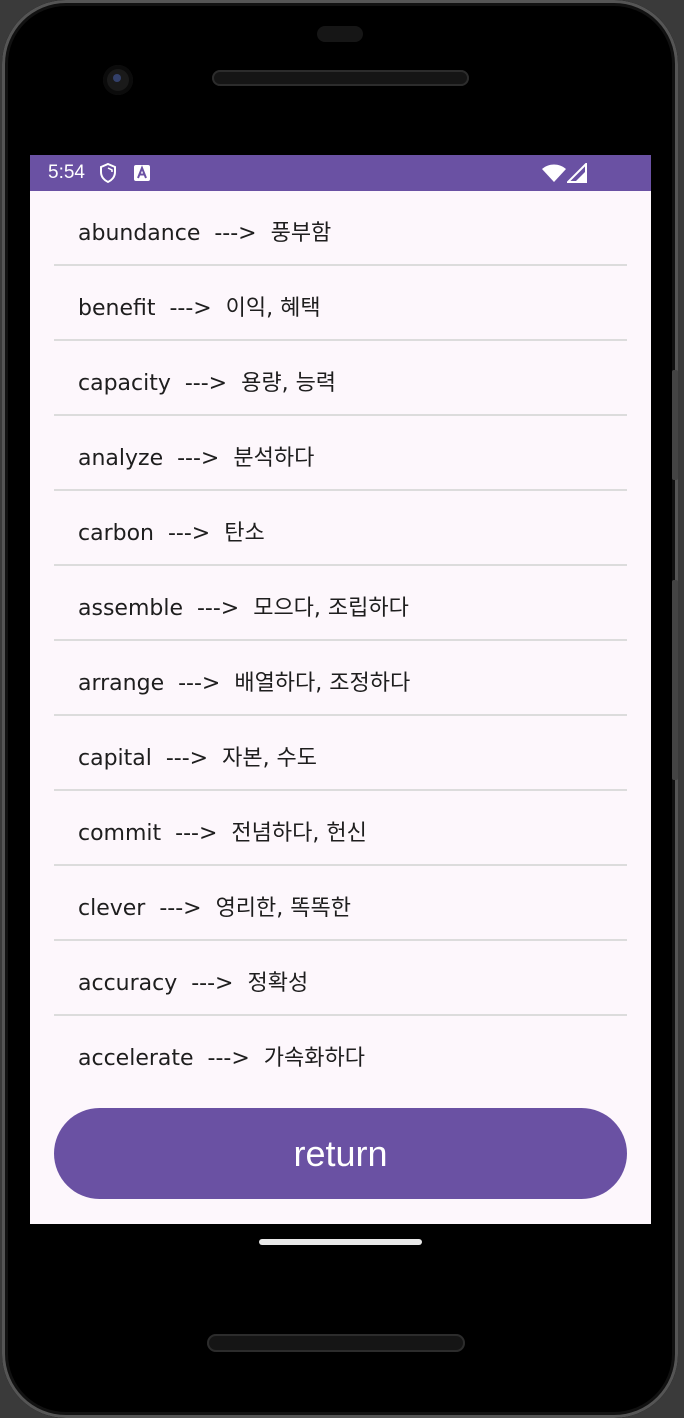 This screenshot has width=684, height=1418. I want to click on status-bar: 5:54, so click(340, 173).